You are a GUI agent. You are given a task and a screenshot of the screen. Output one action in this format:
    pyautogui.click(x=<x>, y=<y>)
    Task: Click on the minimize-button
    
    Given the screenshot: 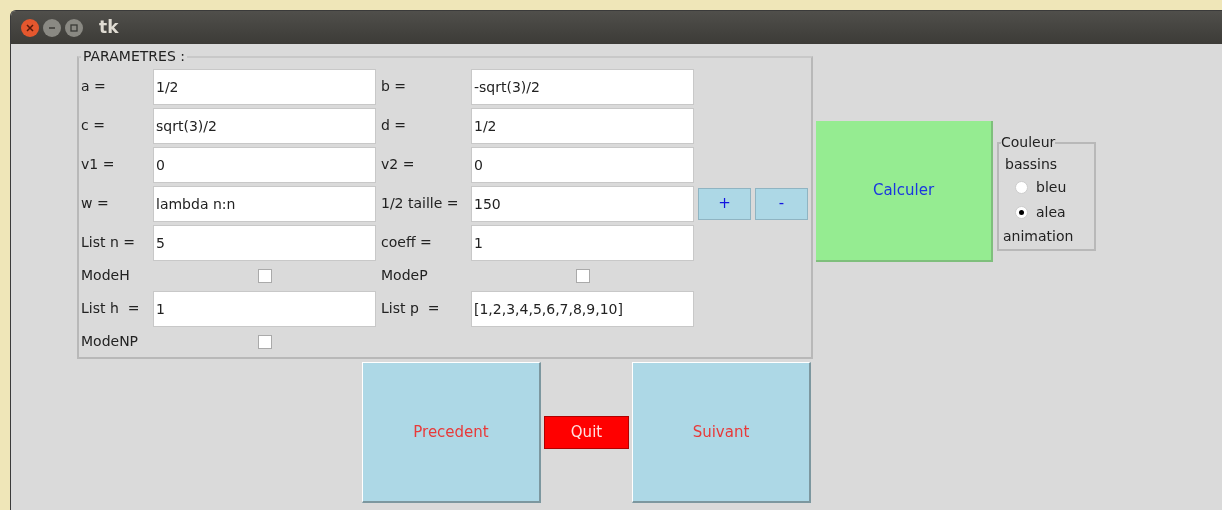 What is the action you would take?
    pyautogui.click(x=52, y=27)
    